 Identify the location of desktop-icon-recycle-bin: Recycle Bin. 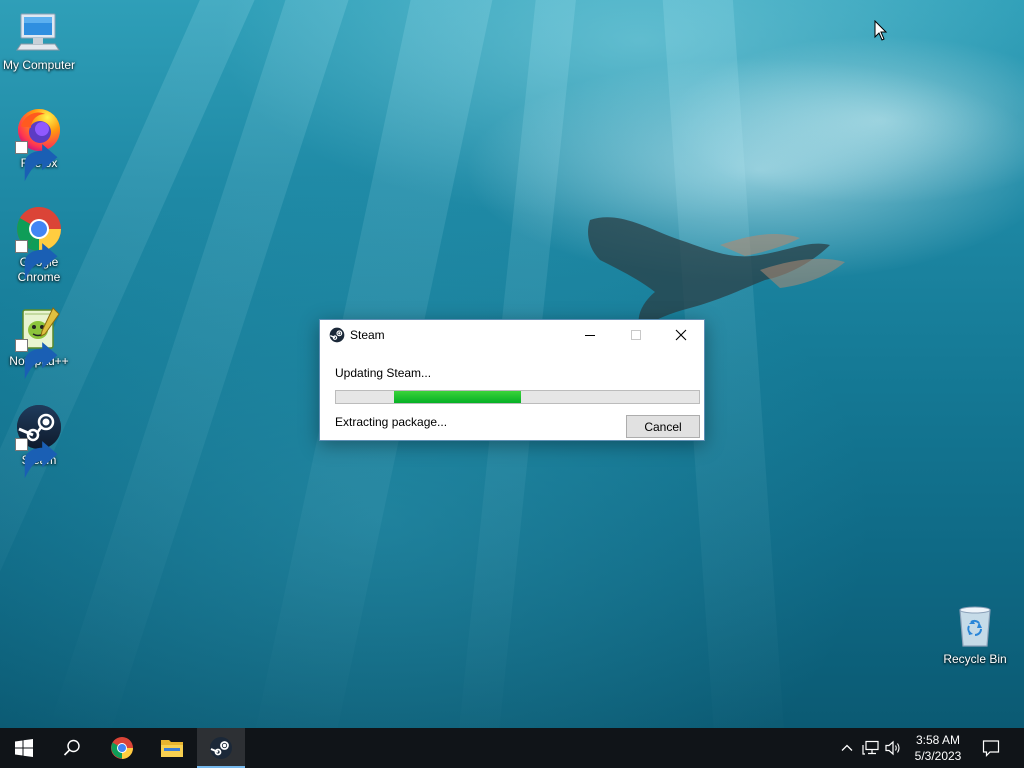
(975, 634).